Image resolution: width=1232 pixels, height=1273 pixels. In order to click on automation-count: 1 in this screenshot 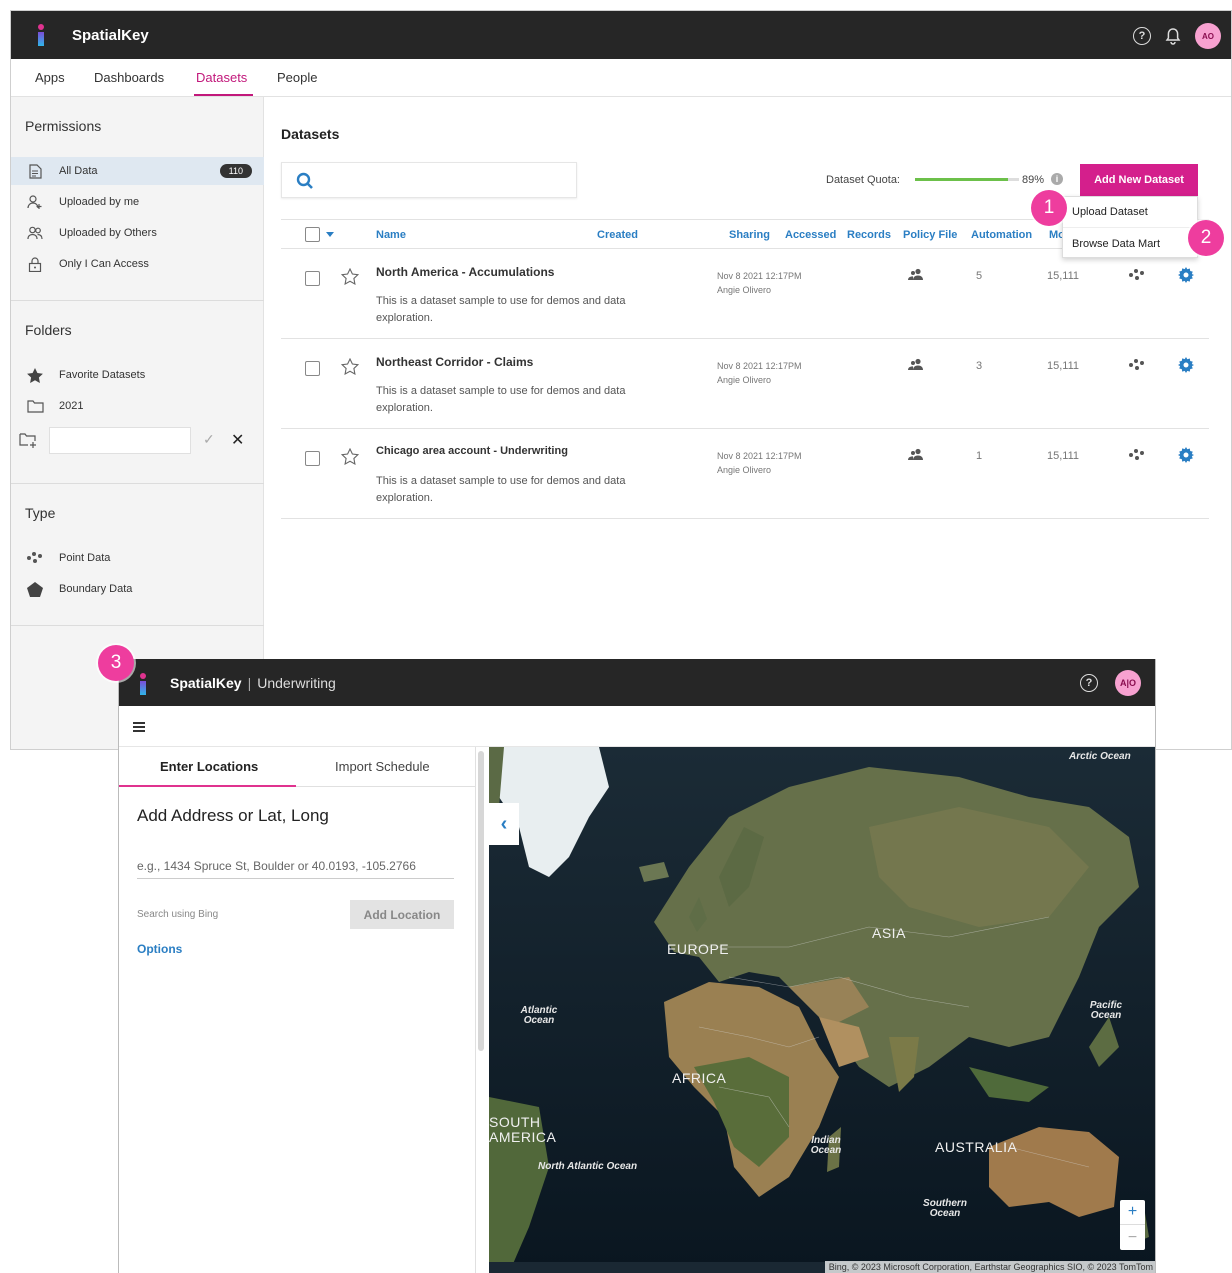, I will do `click(979, 456)`.